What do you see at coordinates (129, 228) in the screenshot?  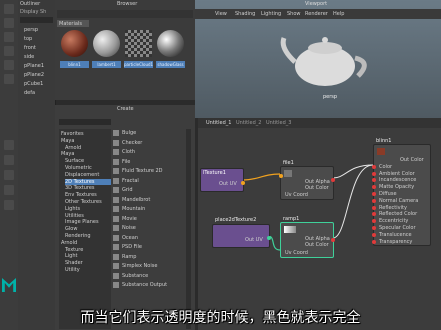 I see `create-node-label: Noise` at bounding box center [129, 228].